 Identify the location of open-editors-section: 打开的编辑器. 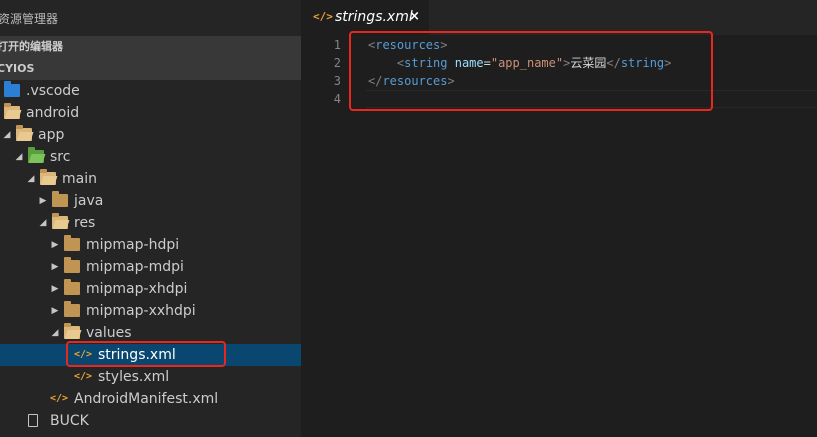
(150, 47).